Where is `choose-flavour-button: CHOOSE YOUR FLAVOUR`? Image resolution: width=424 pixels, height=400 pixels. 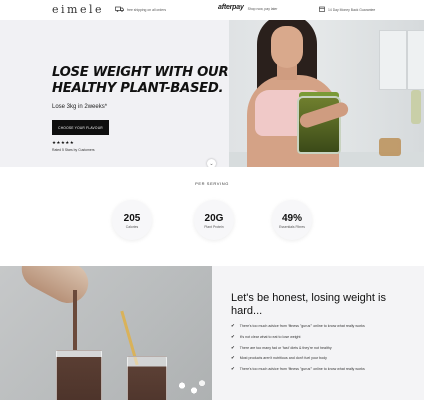
choose-flavour-button: CHOOSE YOUR FLAVOUR is located at coordinates (80, 127).